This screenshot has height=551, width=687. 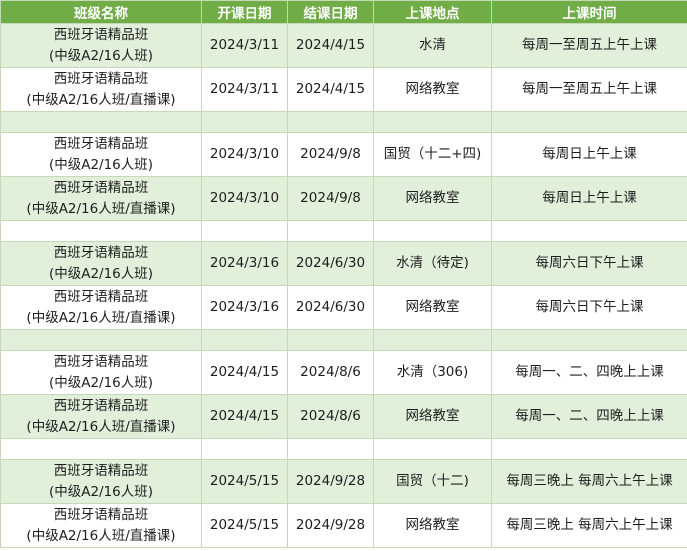 I want to click on header-start-date: 开课日期, so click(x=244, y=12).